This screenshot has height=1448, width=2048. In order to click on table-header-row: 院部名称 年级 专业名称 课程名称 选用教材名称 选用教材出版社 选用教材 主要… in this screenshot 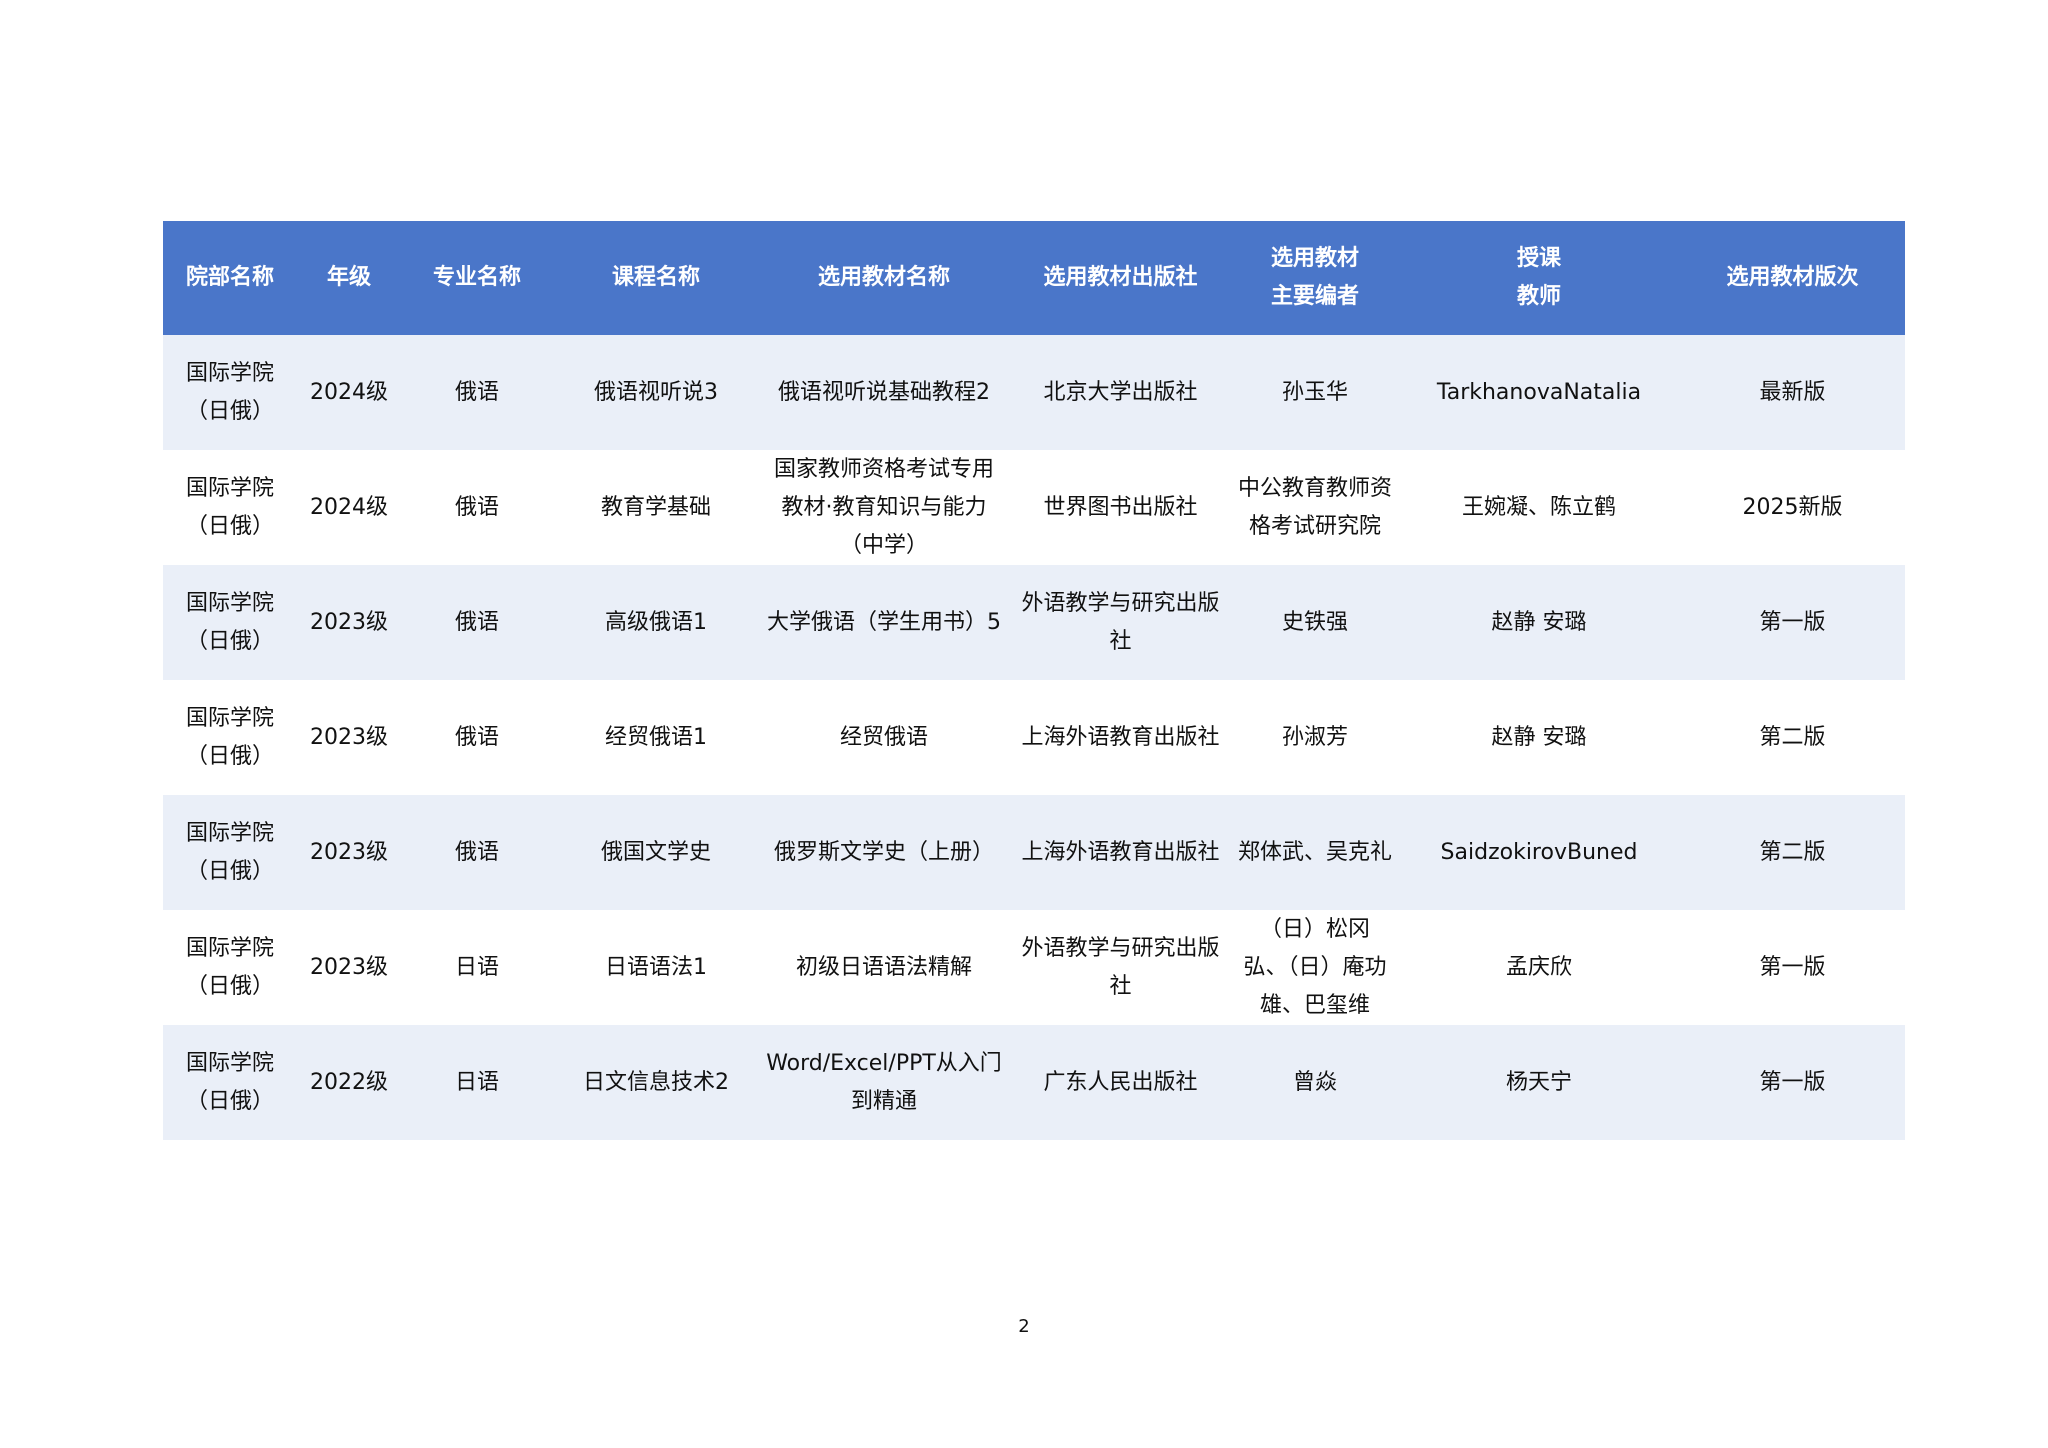, I will do `click(1034, 278)`.